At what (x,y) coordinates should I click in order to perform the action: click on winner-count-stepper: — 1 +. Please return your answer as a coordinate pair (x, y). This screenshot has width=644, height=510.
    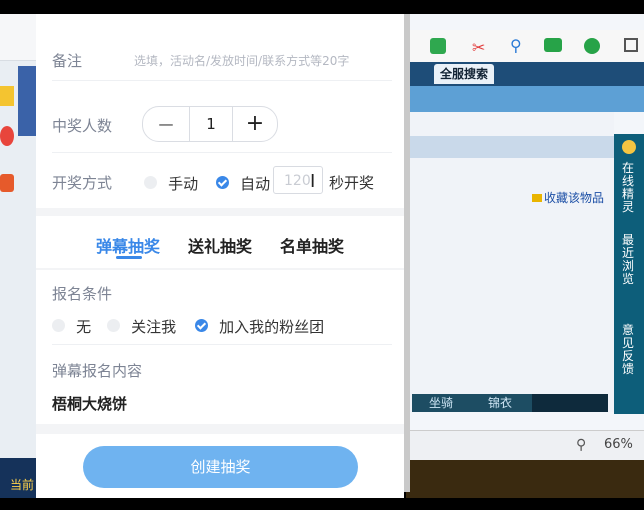
    Looking at the image, I should click on (210, 124).